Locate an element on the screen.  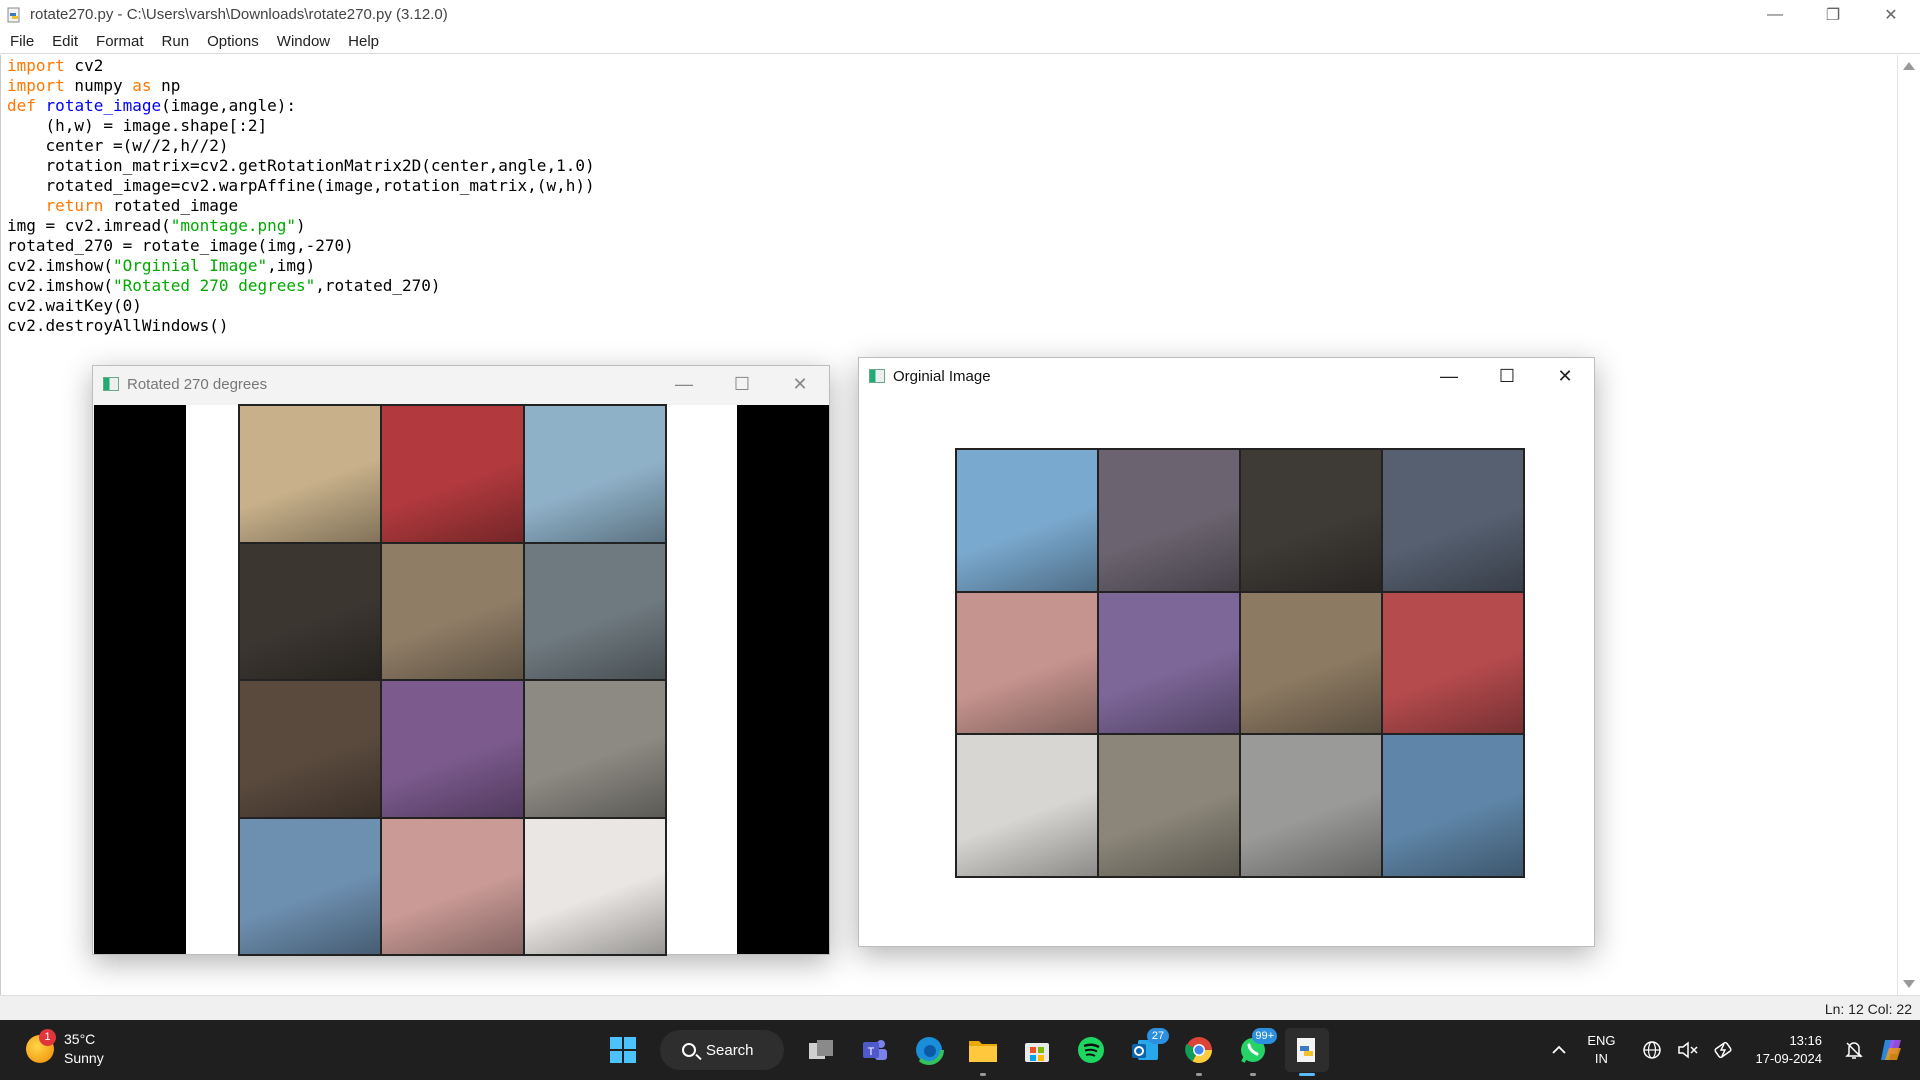
code-token: rotated_image is located at coordinates (171, 205).